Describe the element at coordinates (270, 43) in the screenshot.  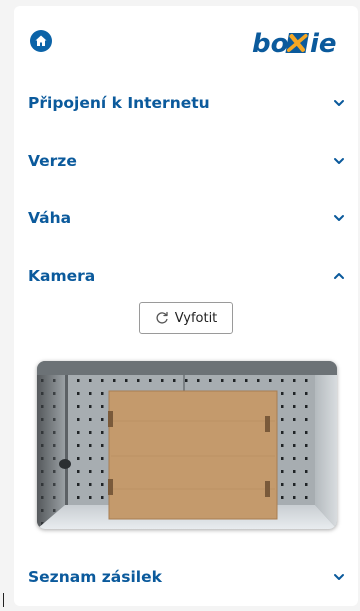
I see `svg-text: bo` at that location.